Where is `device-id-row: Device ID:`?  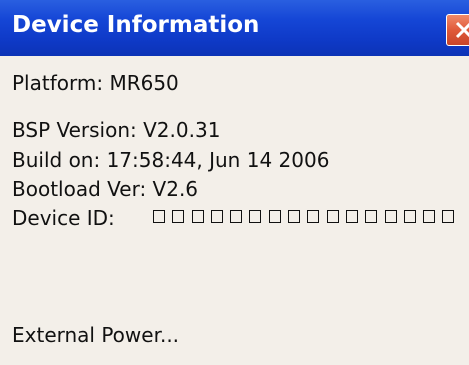
device-id-row: Device ID: is located at coordinates (233, 219).